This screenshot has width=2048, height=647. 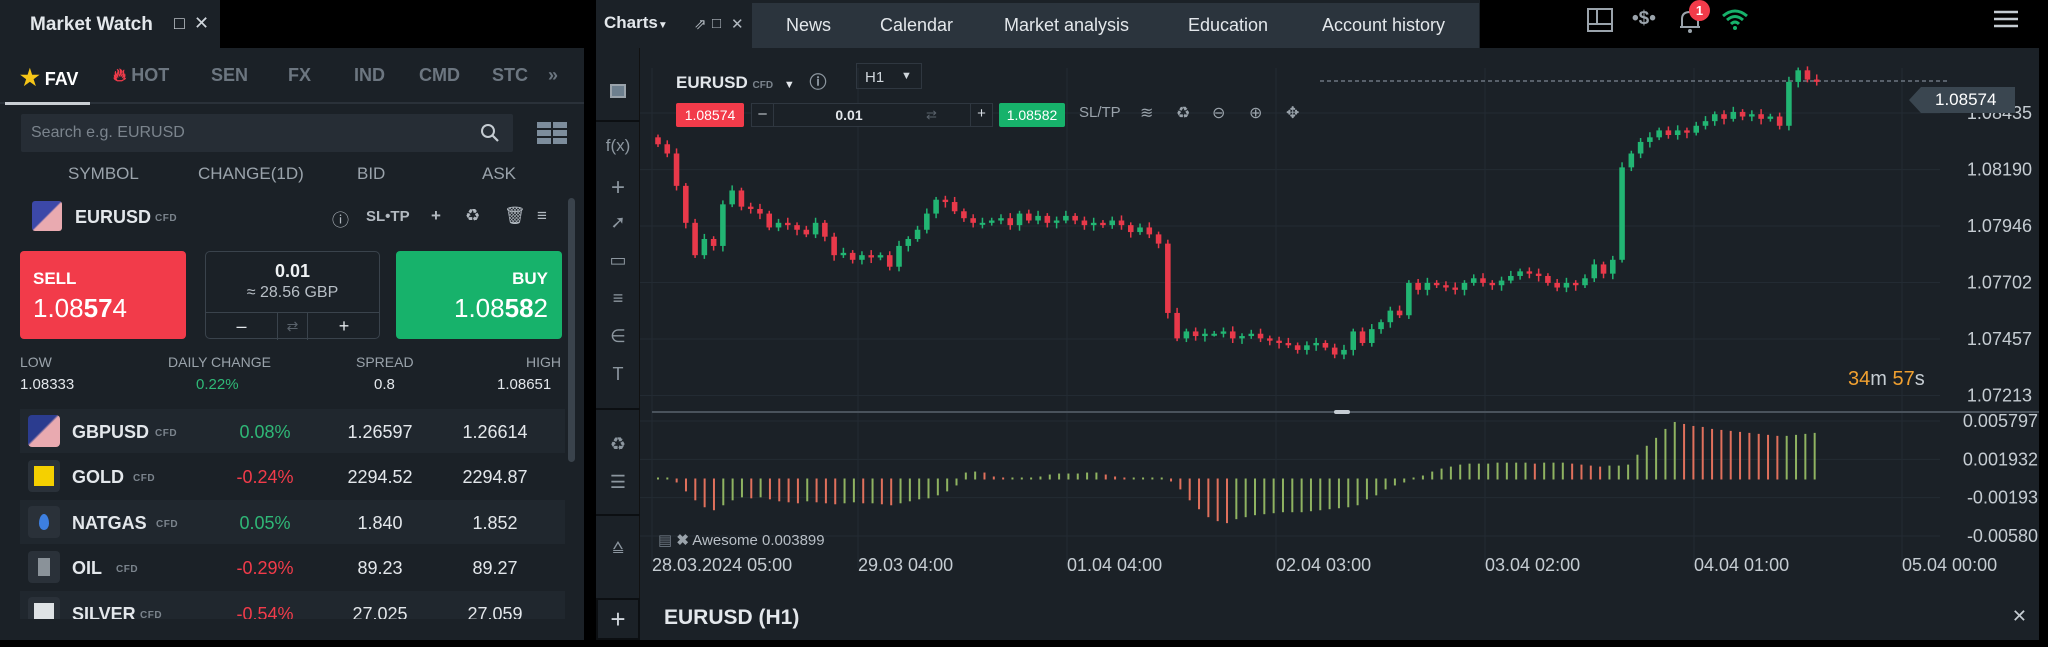 I want to click on uk-us-flag-icon, so click(x=44, y=431).